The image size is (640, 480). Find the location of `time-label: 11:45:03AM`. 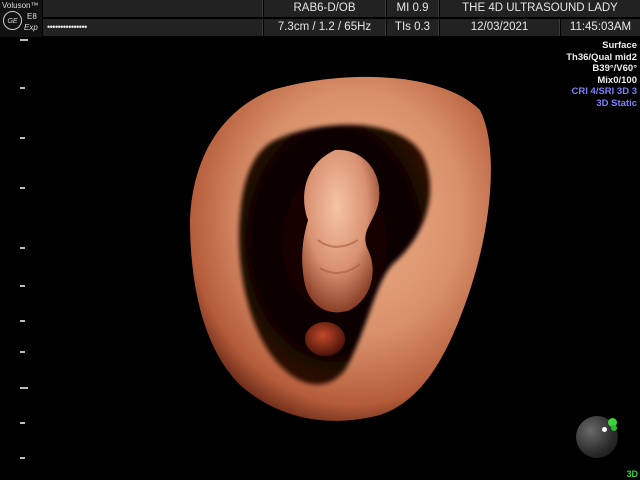

time-label: 11:45:03AM is located at coordinates (600, 27).